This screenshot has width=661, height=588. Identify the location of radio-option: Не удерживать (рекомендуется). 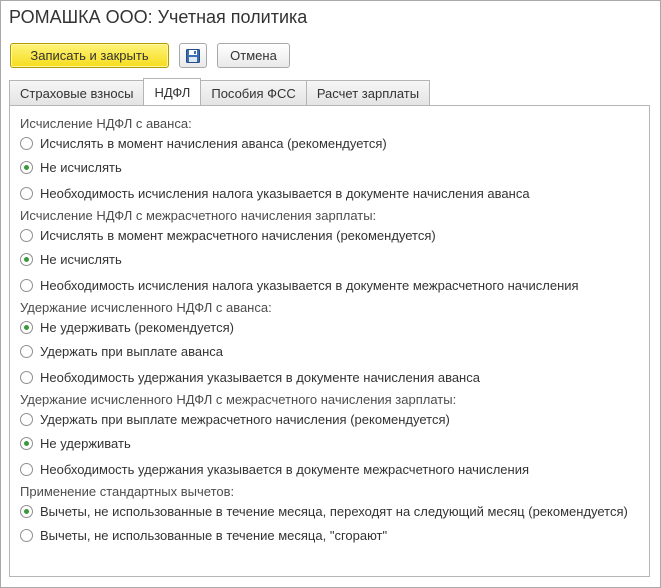
(330, 327).